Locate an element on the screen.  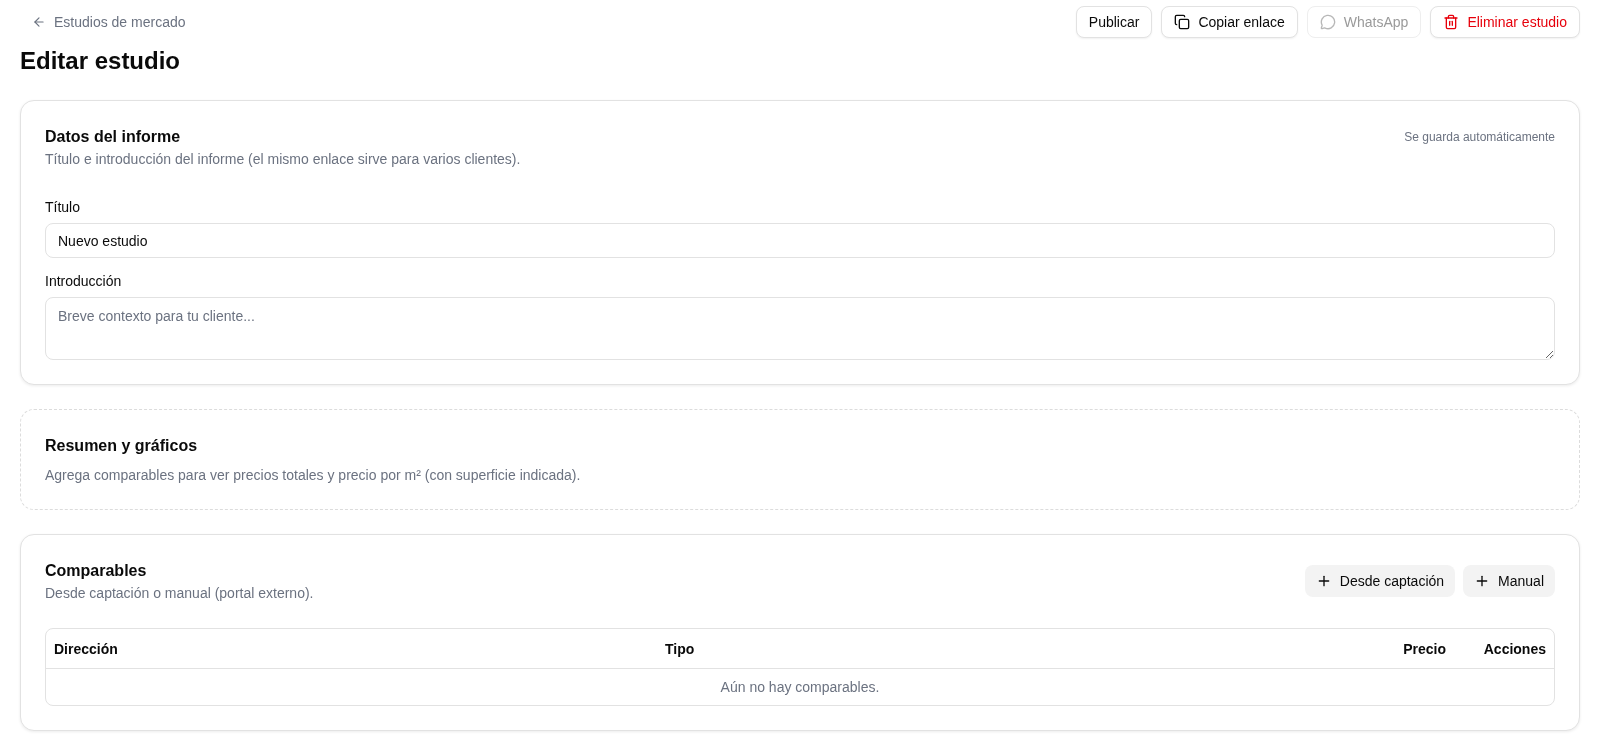
column-header: Tipo is located at coordinates (680, 648).